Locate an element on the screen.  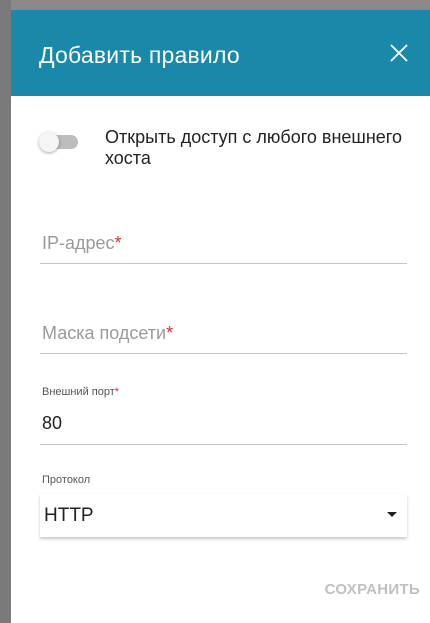
dialog-title: Добавить правило is located at coordinates (139, 55).